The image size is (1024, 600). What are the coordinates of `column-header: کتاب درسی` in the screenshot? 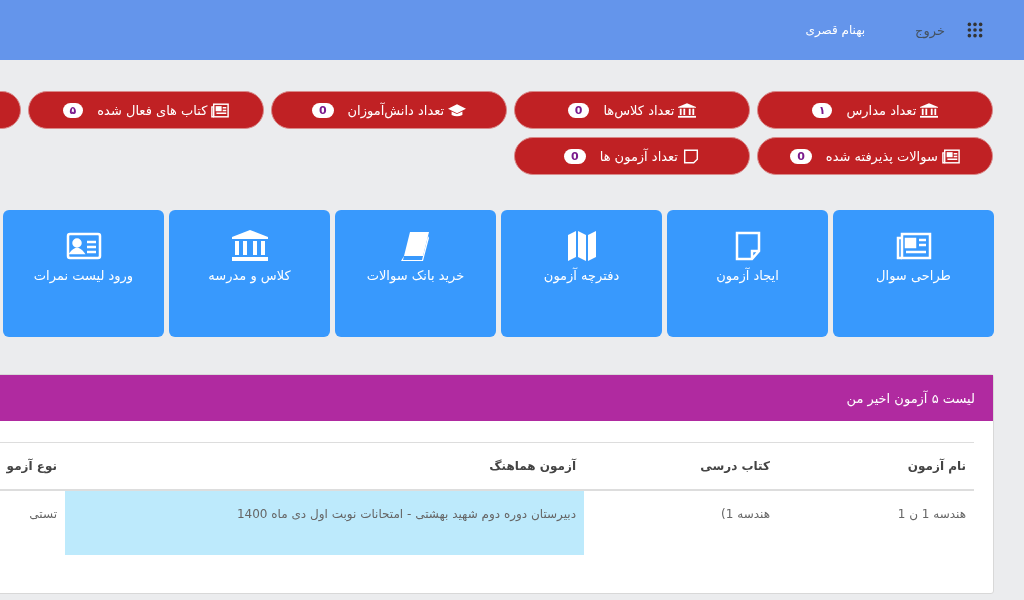 It's located at (735, 466).